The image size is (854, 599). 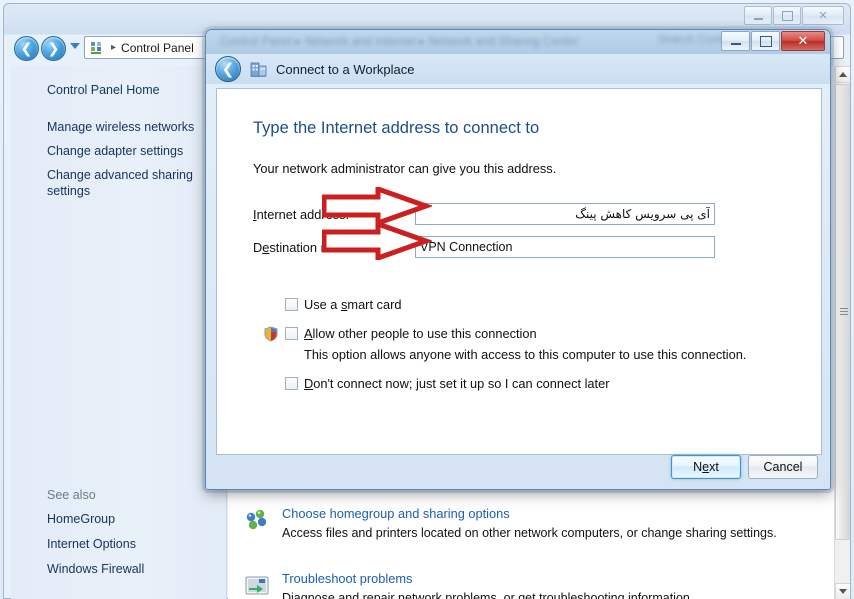 I want to click on dialog-maximize-button, so click(x=765, y=41).